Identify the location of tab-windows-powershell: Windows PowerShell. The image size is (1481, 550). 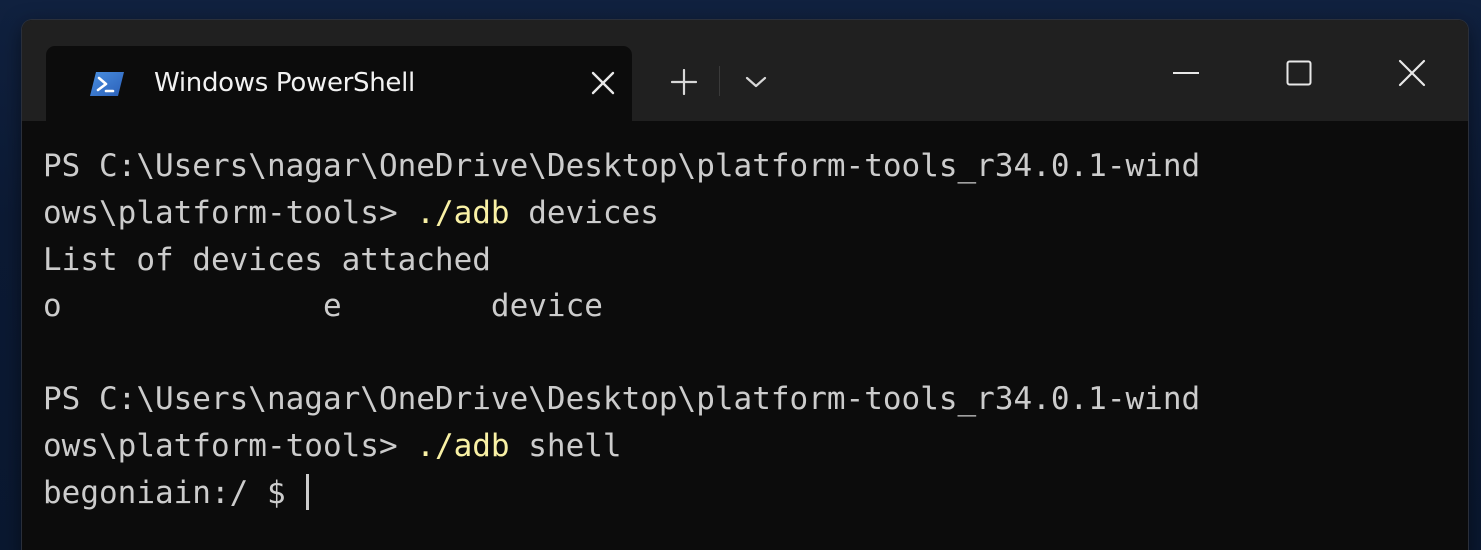
(339, 83).